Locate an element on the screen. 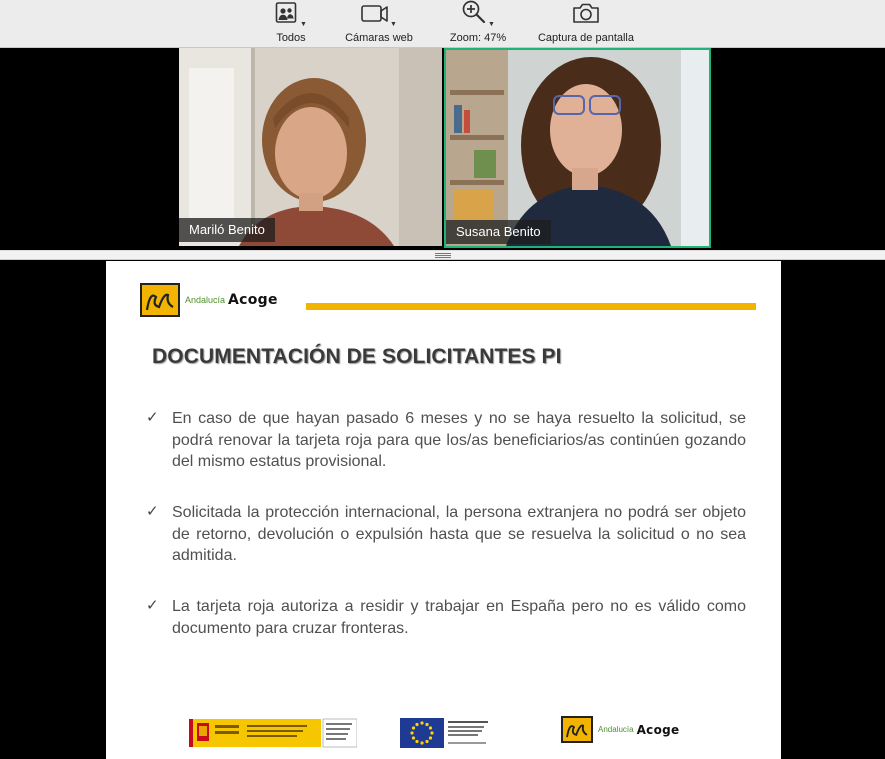  zoom-in-icon is located at coordinates (474, 15).